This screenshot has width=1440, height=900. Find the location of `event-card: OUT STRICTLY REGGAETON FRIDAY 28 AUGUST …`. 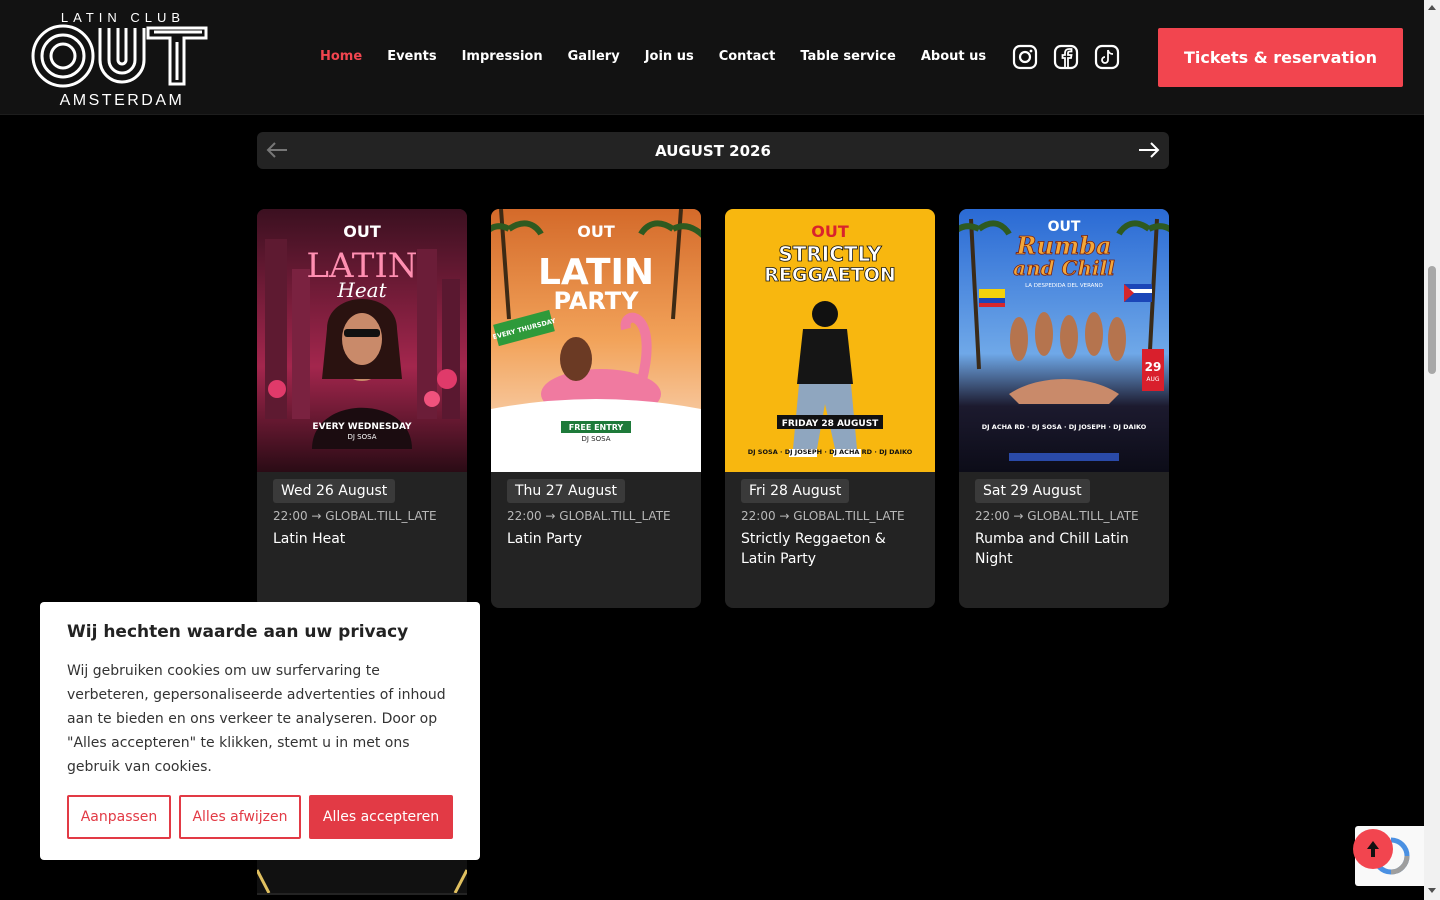

event-card: OUT STRICTLY REGGAETON FRIDAY 28 AUGUST … is located at coordinates (830, 408).